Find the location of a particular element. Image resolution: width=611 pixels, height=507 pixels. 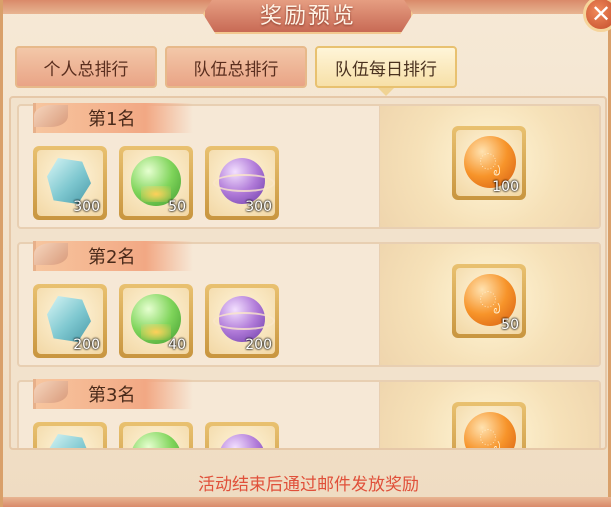

close-button: ✕ is located at coordinates (597, 16).